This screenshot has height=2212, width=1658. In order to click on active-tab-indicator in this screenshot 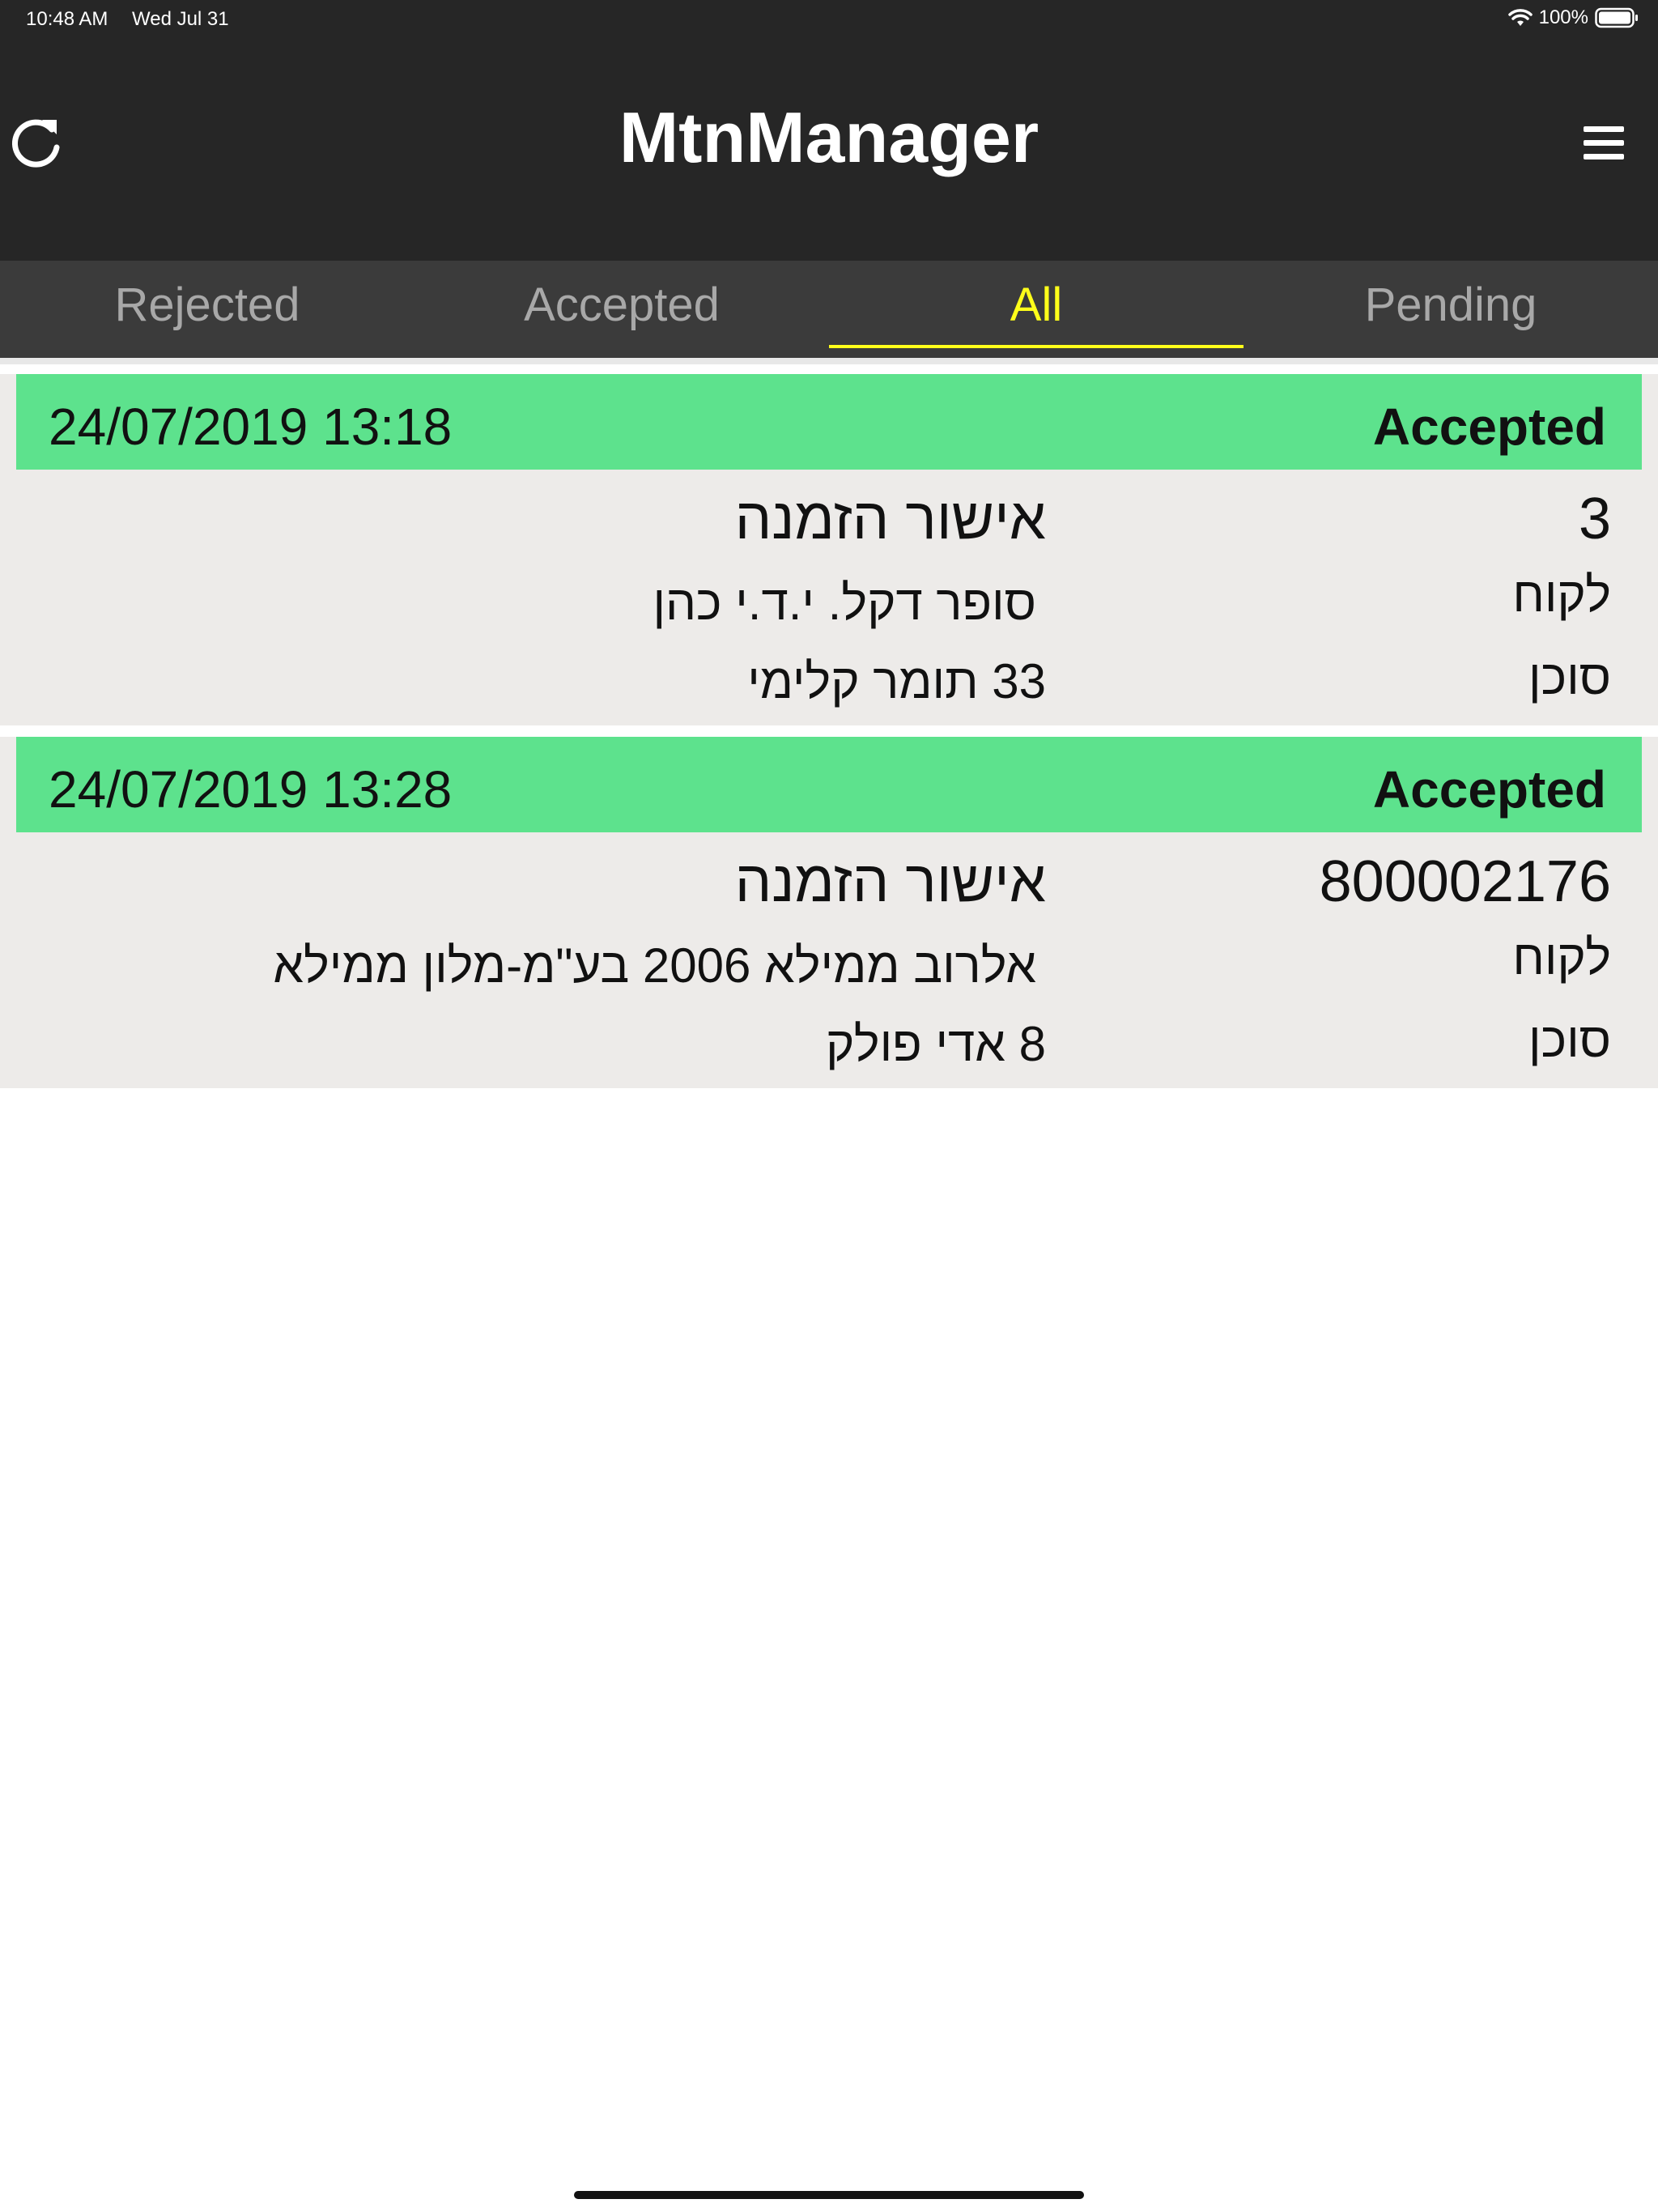, I will do `click(1036, 347)`.